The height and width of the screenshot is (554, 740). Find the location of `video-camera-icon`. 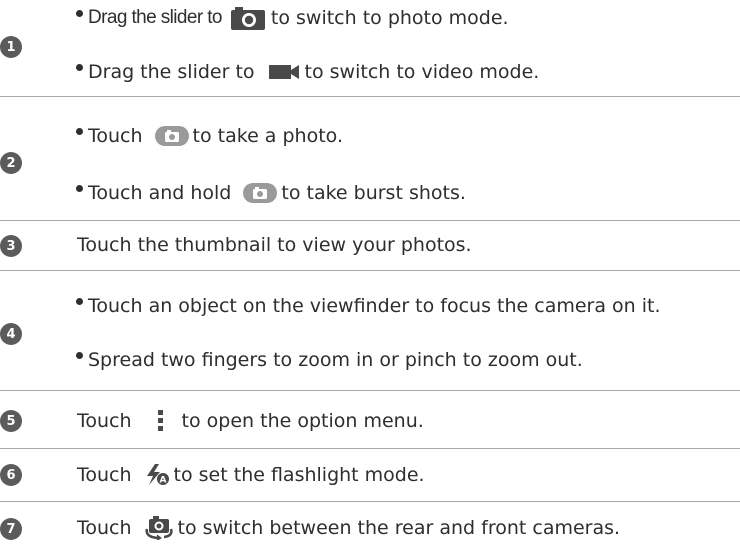

video-camera-icon is located at coordinates (284, 72).